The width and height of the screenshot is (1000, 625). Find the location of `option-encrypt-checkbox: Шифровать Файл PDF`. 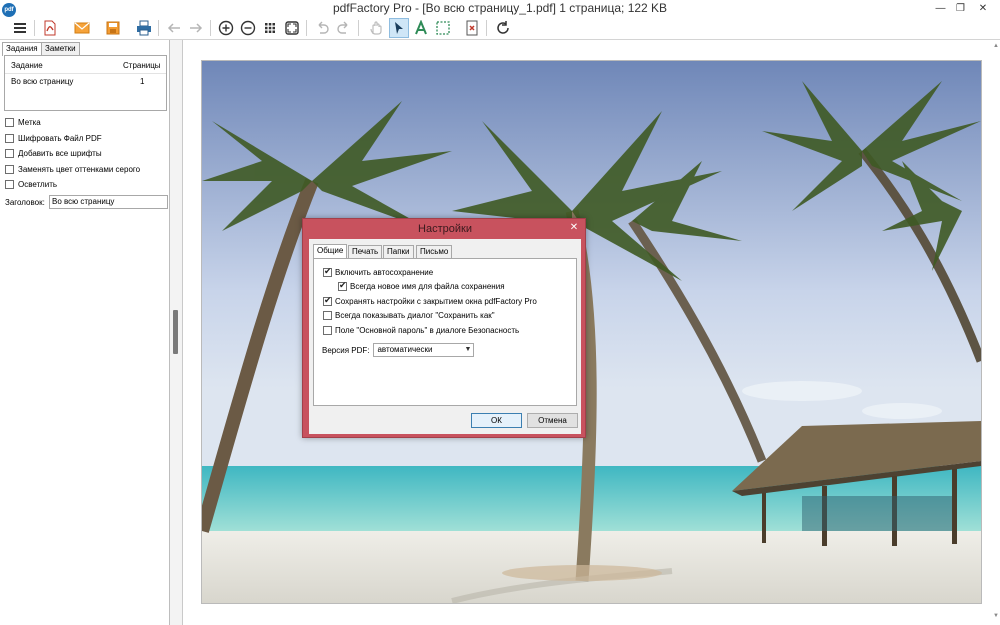

option-encrypt-checkbox: Шифровать Файл PDF is located at coordinates (53, 138).